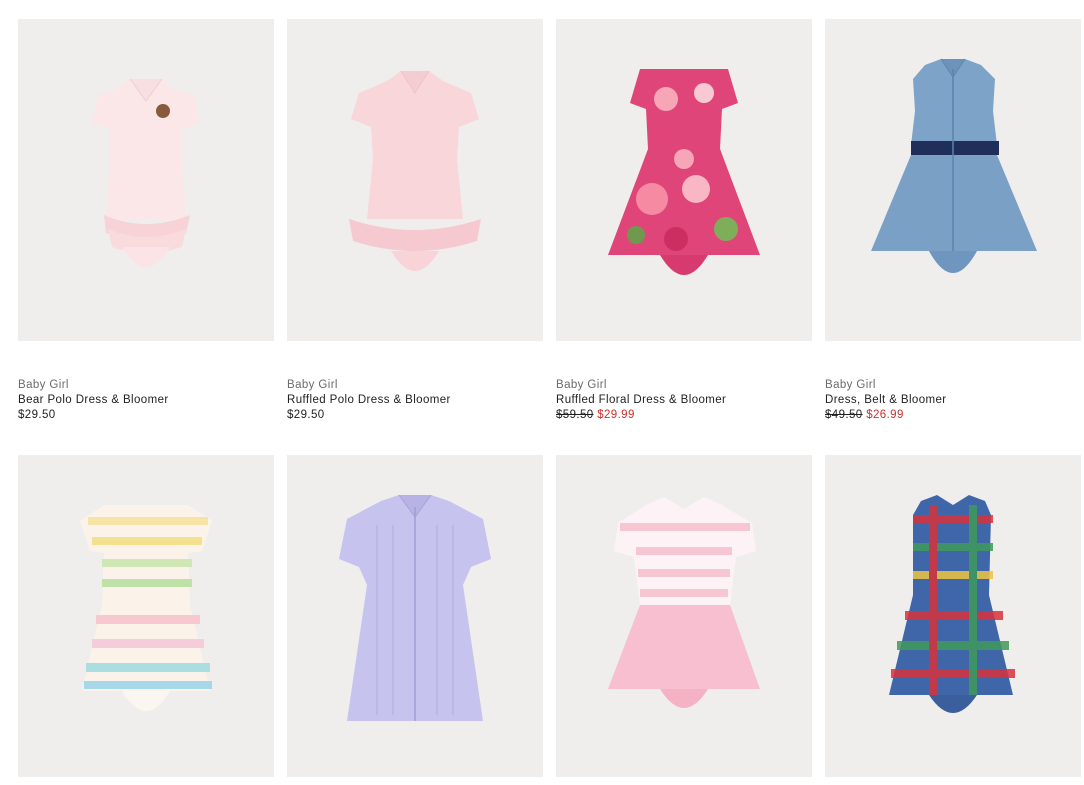 This screenshot has width=1084, height=785. Describe the element at coordinates (684, 415) in the screenshot. I see `product-price: $59.50 $29.99` at that location.